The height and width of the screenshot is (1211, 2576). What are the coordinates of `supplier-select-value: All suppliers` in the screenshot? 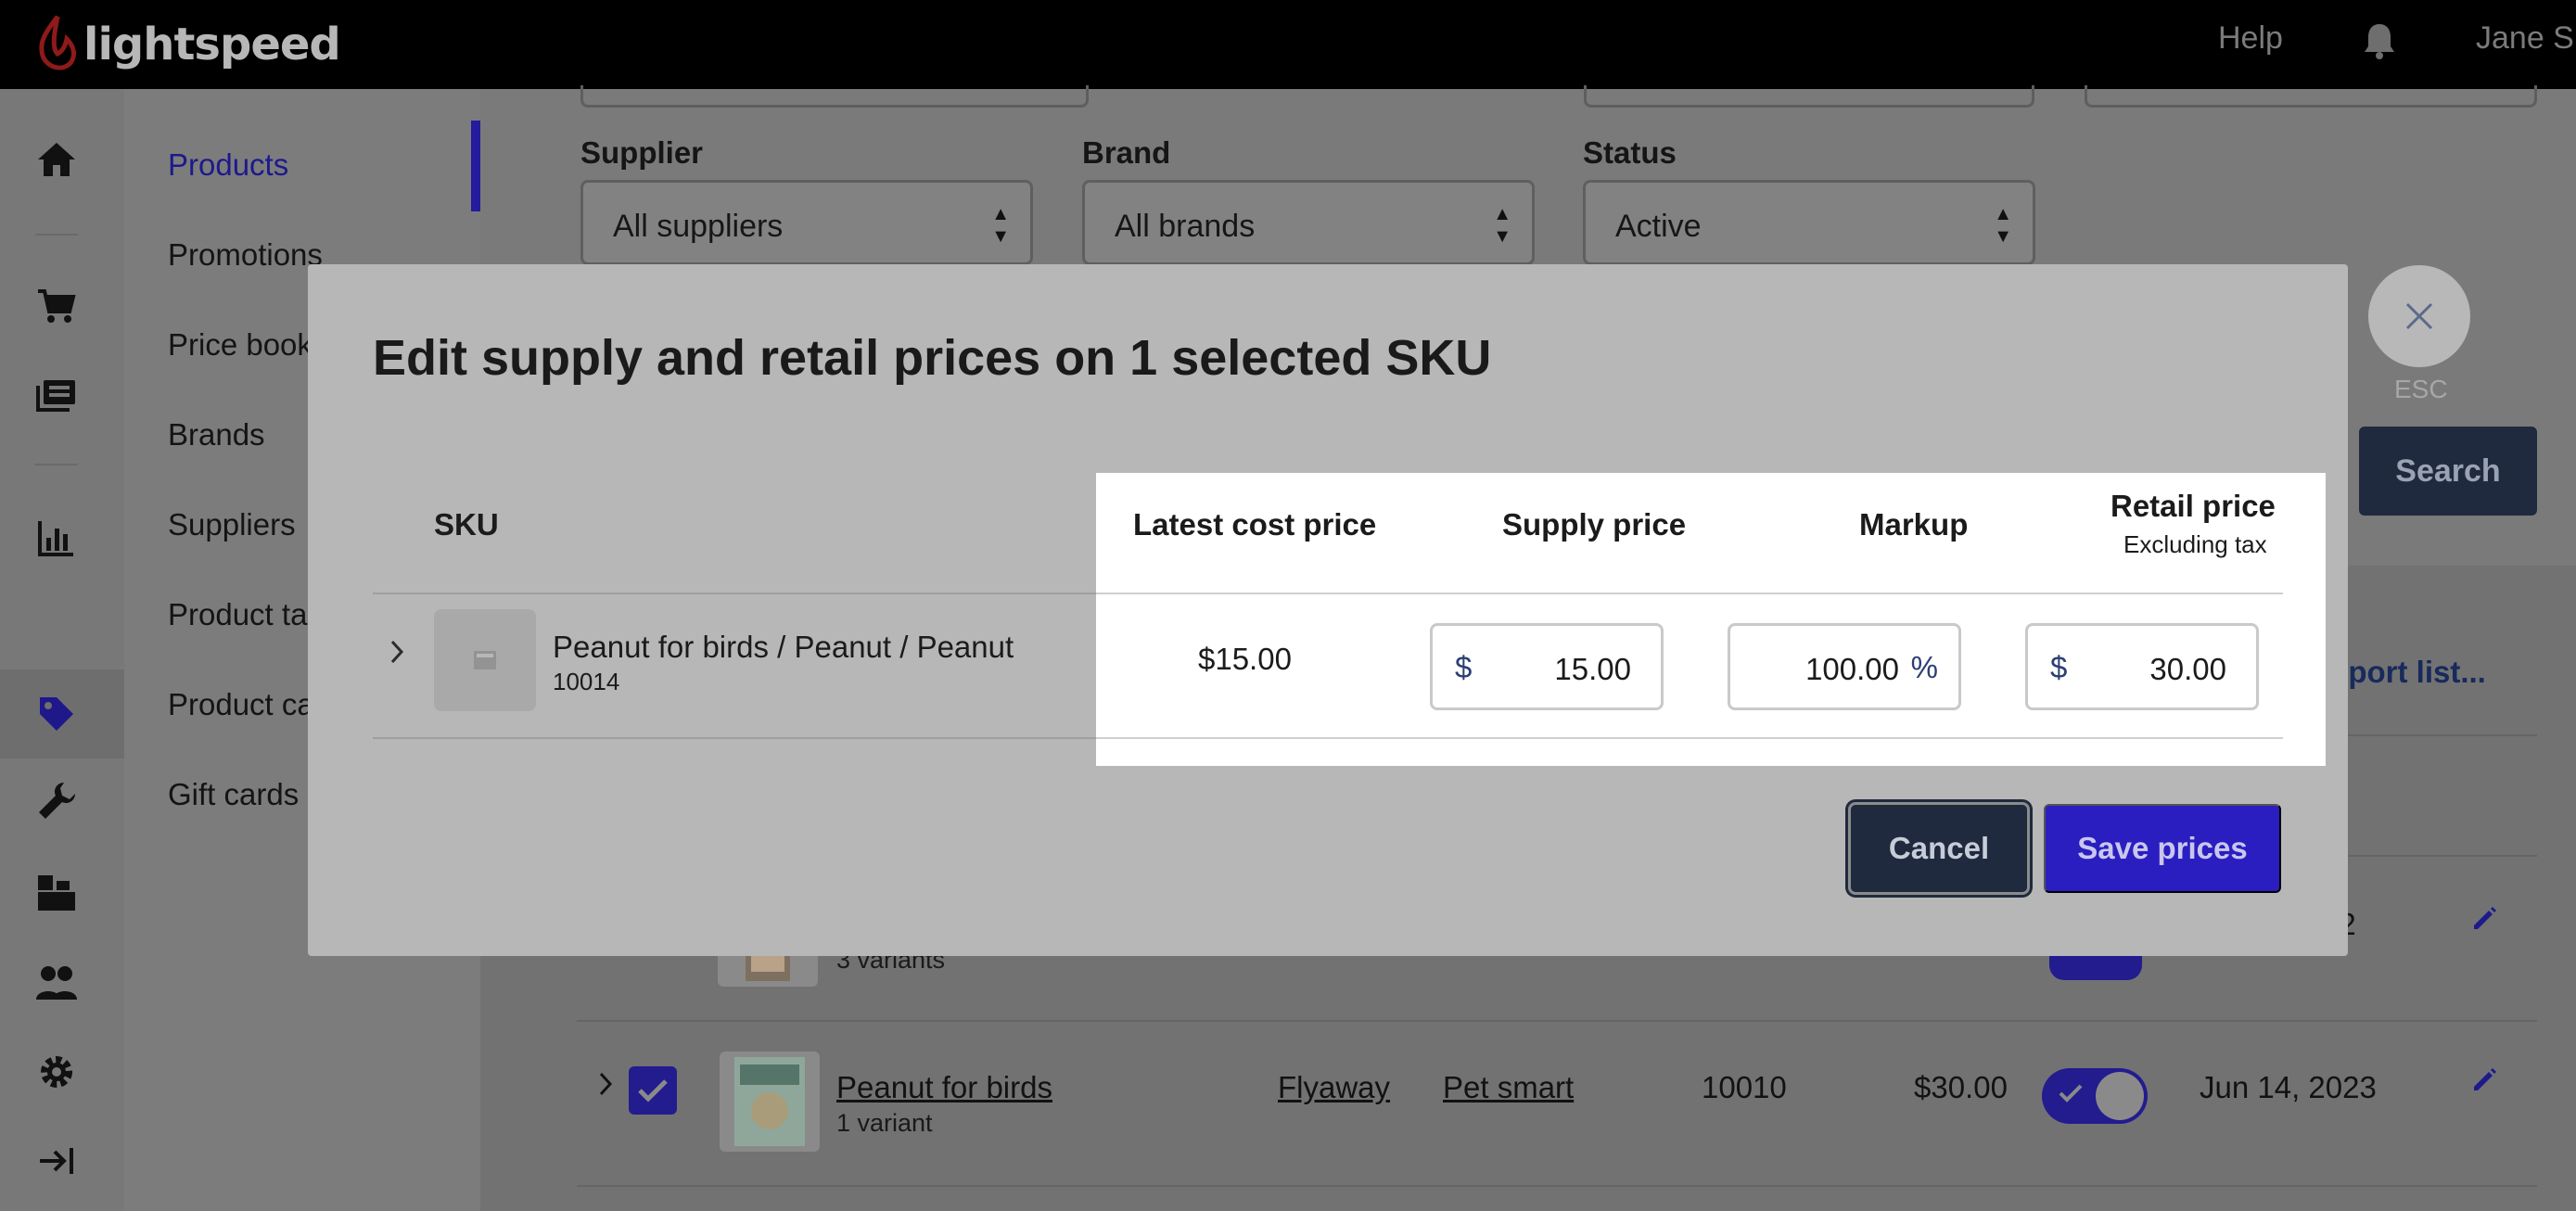 It's located at (699, 226).